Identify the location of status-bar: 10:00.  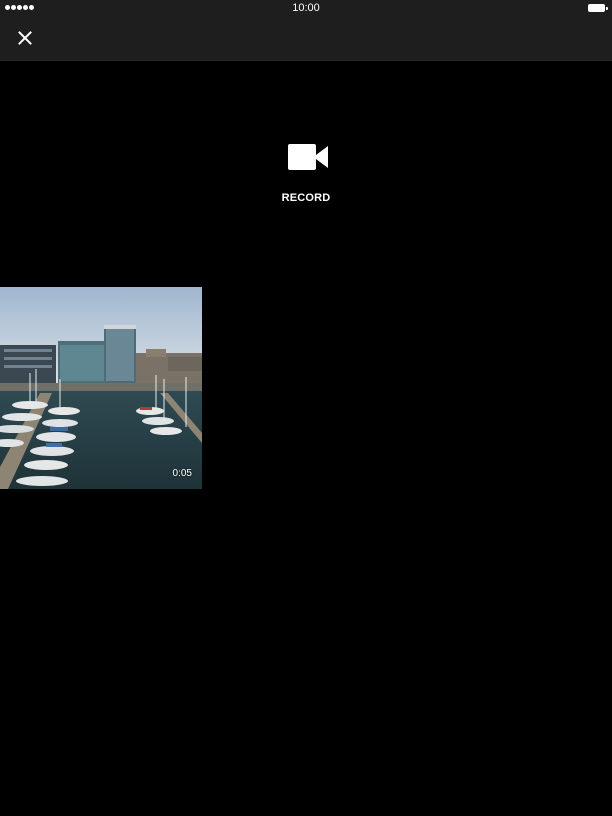
(306, 8).